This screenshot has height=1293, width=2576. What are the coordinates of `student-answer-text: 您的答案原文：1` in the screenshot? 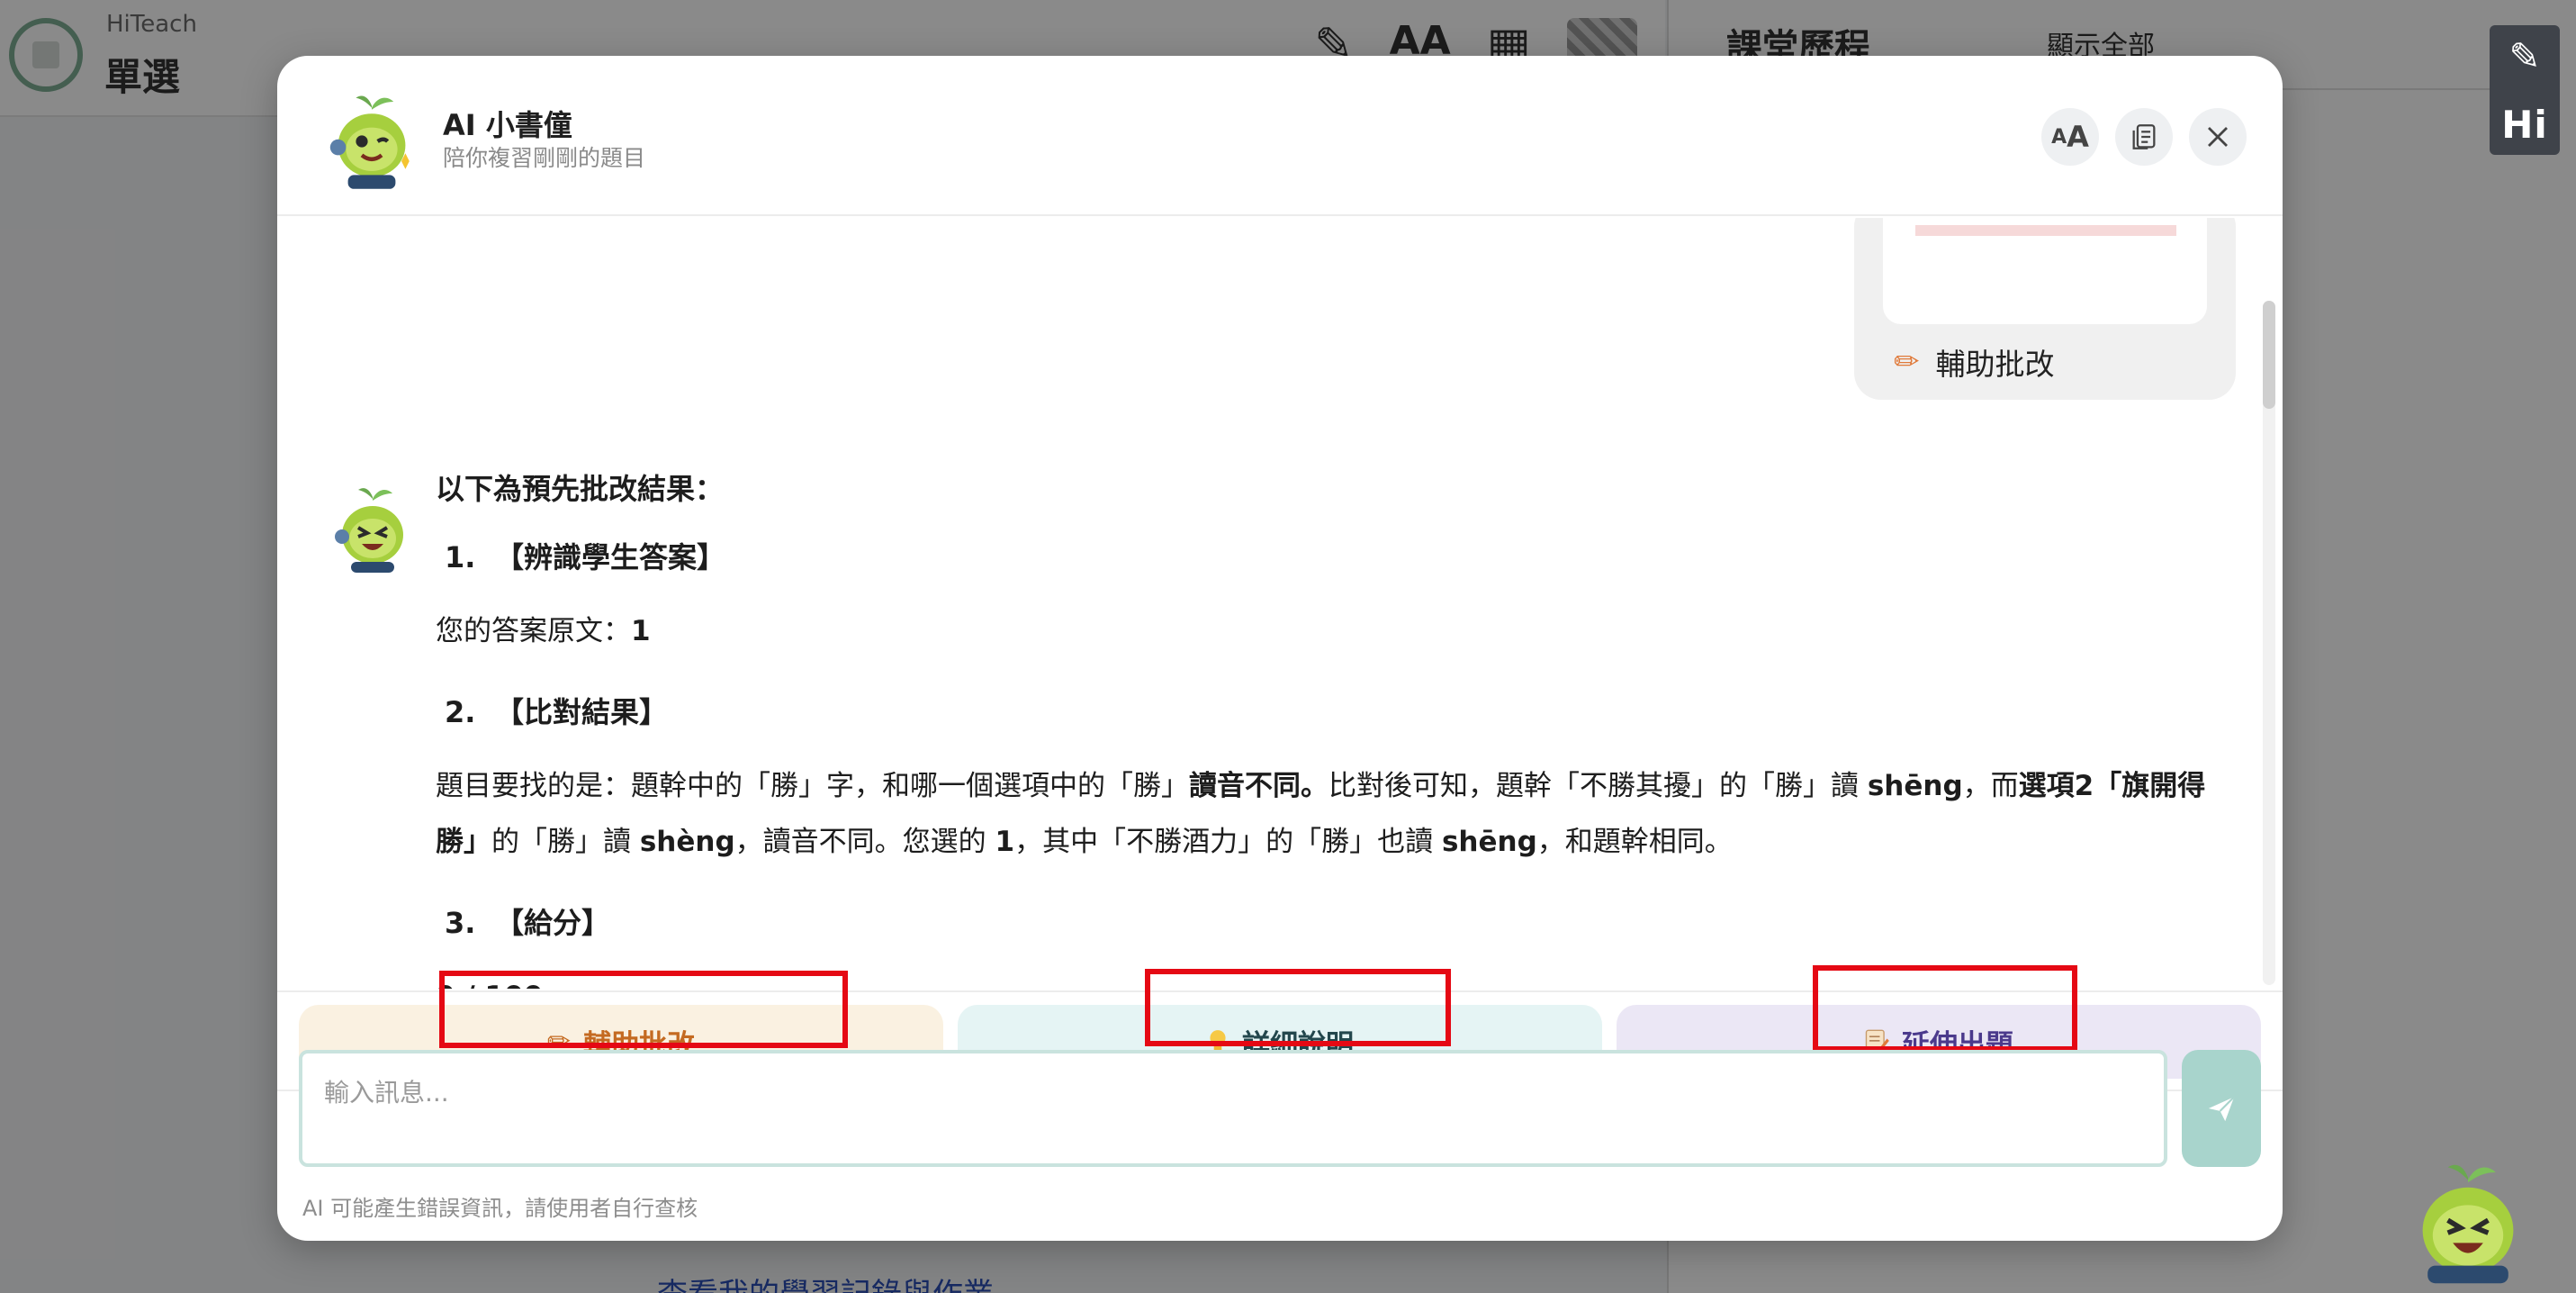 It's located at (543, 631).